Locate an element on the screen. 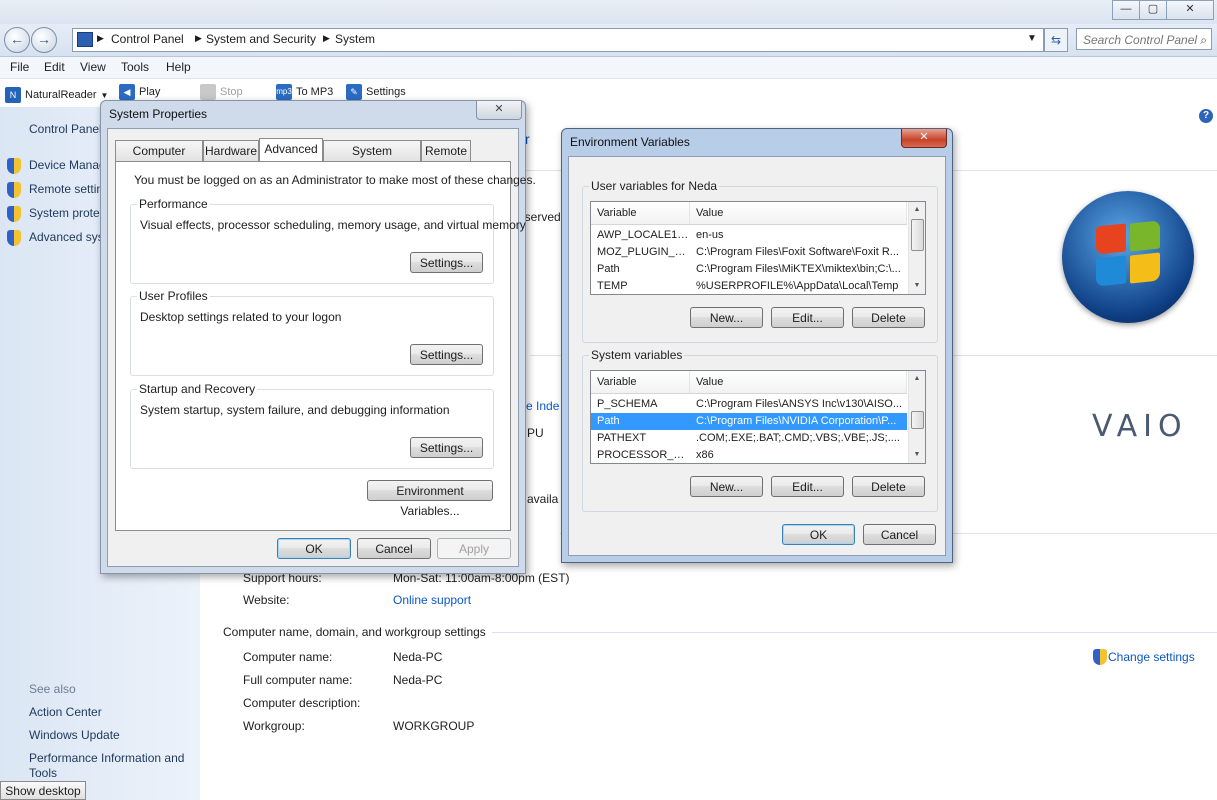 The height and width of the screenshot is (800, 1217). variable-cell: TEMP is located at coordinates (612, 286).